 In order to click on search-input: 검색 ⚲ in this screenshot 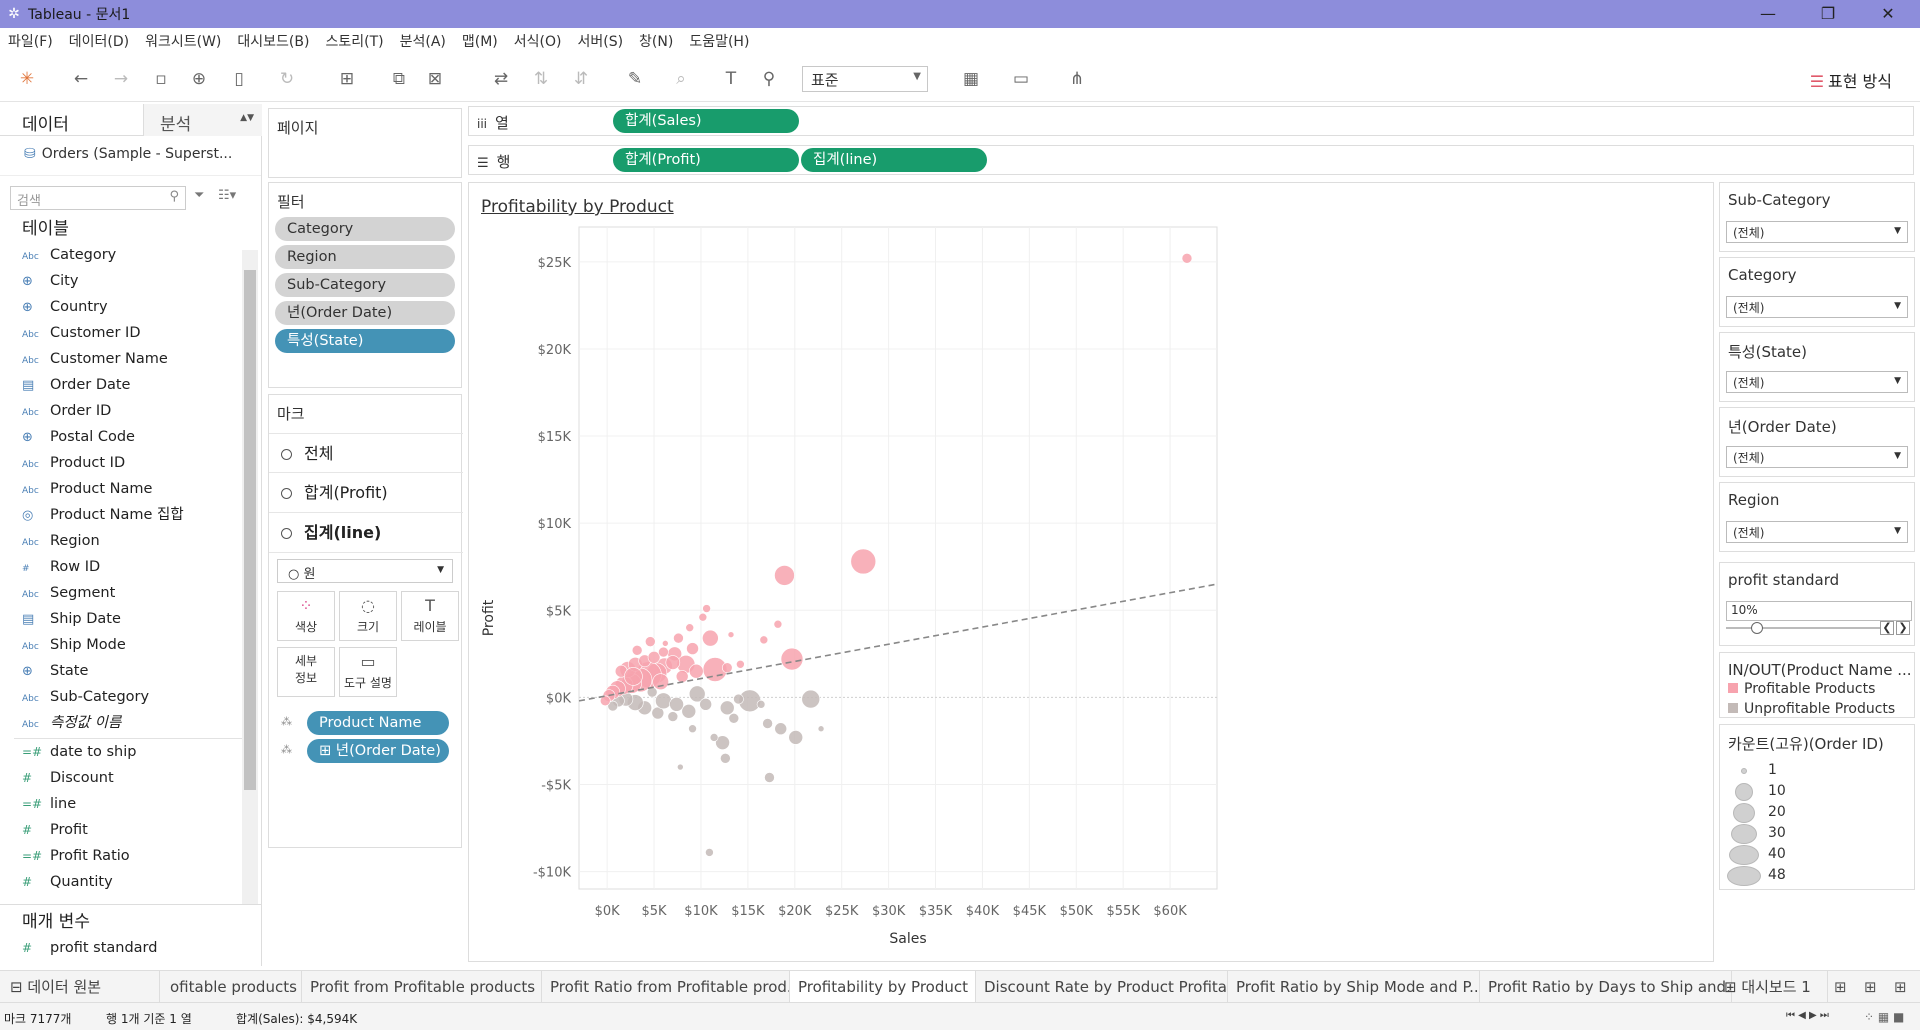, I will do `click(98, 198)`.